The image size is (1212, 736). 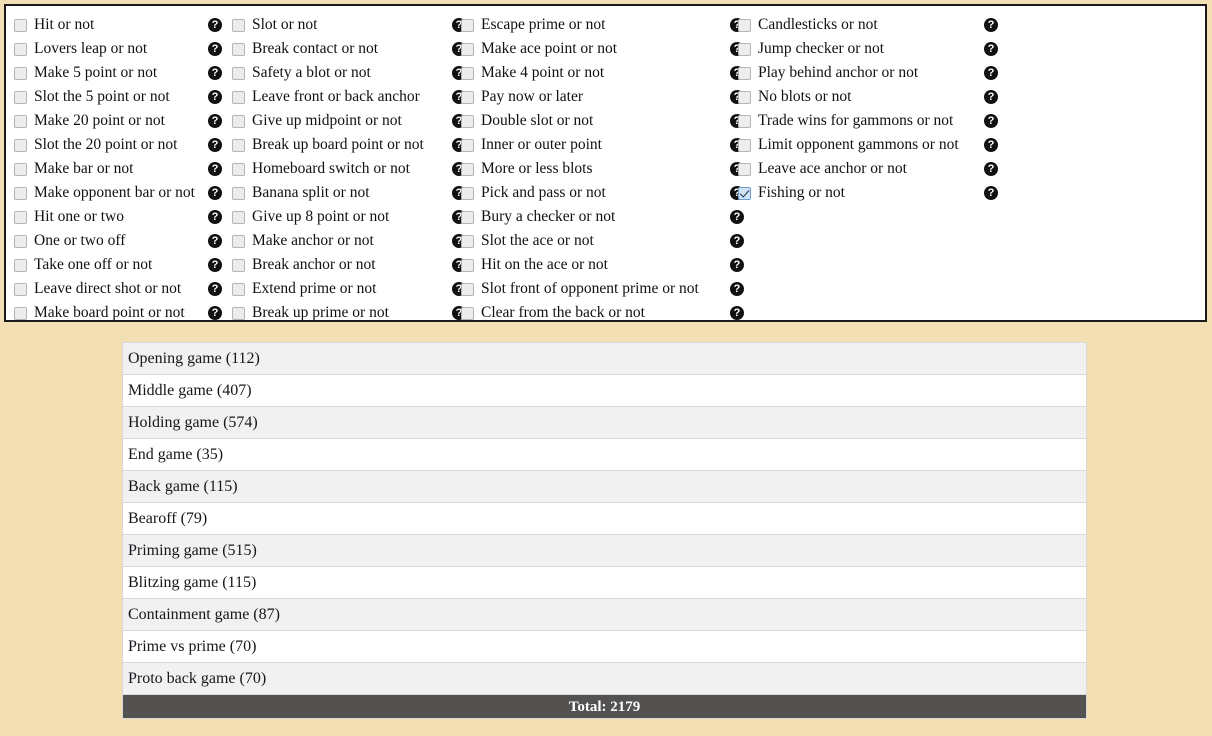 What do you see at coordinates (118, 289) in the screenshot?
I see `filter-row: Leave direct shot or not?` at bounding box center [118, 289].